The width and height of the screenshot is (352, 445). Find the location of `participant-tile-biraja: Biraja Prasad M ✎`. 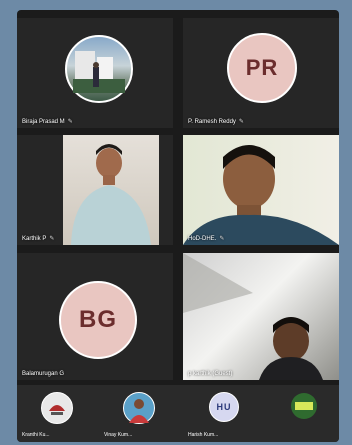

participant-tile-biraja: Biraja Prasad M ✎ is located at coordinates (95, 73).